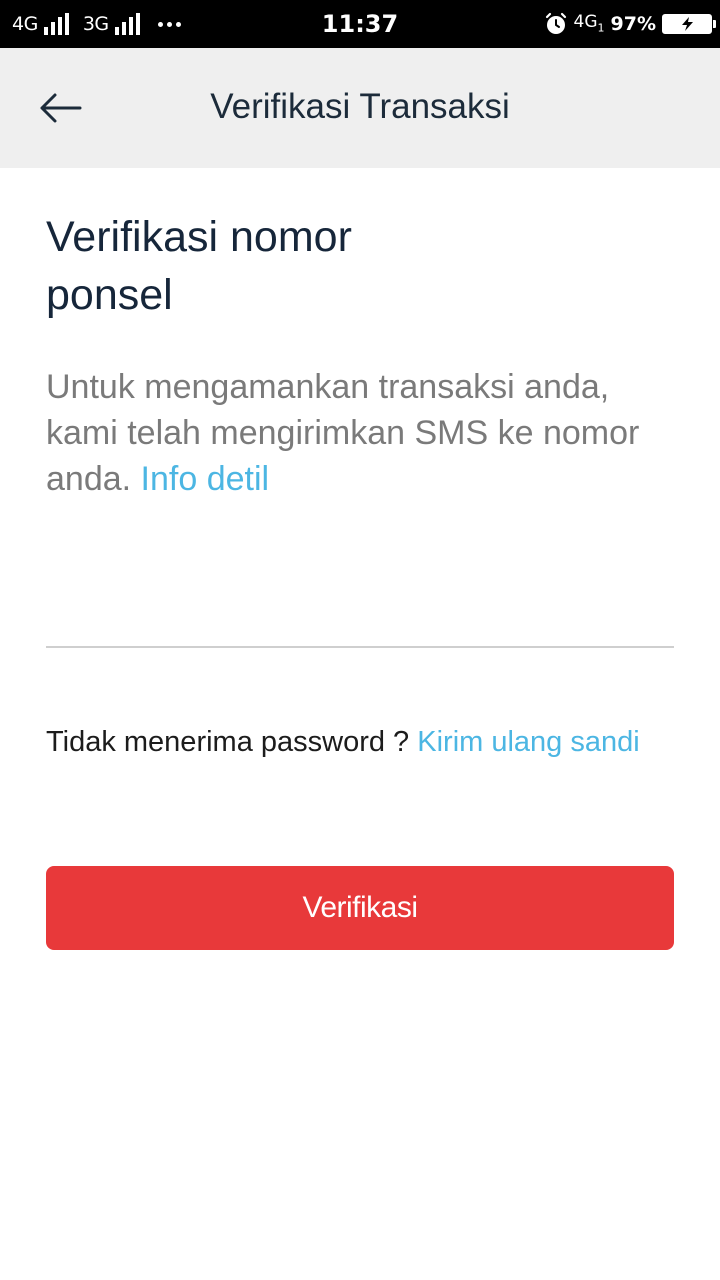 This screenshot has width=720, height=1280. What do you see at coordinates (25, 24) in the screenshot?
I see `network-type-1: 4G` at bounding box center [25, 24].